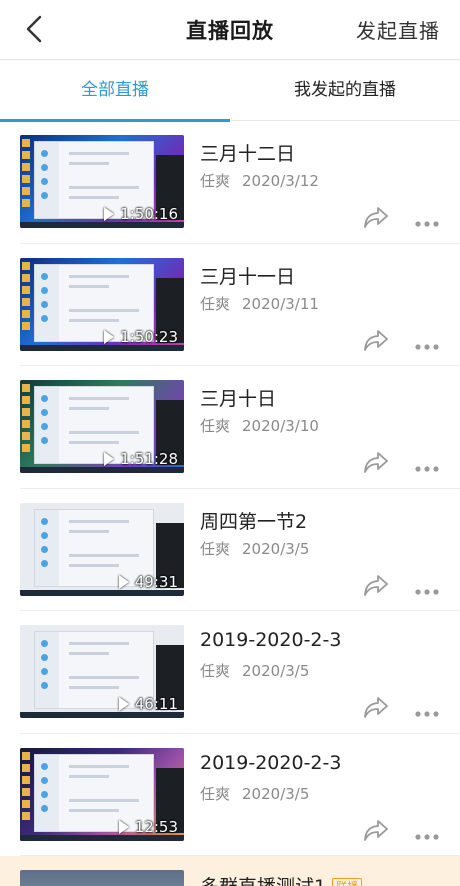 The height and width of the screenshot is (886, 460). I want to click on top-bar: 直播回放 发起直播, so click(230, 29).